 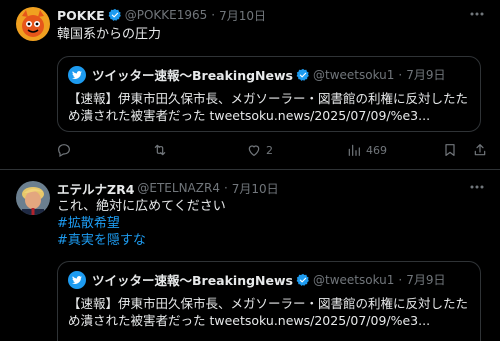 I want to click on tweet-text-line: 韓国系からの圧力, so click(x=109, y=34).